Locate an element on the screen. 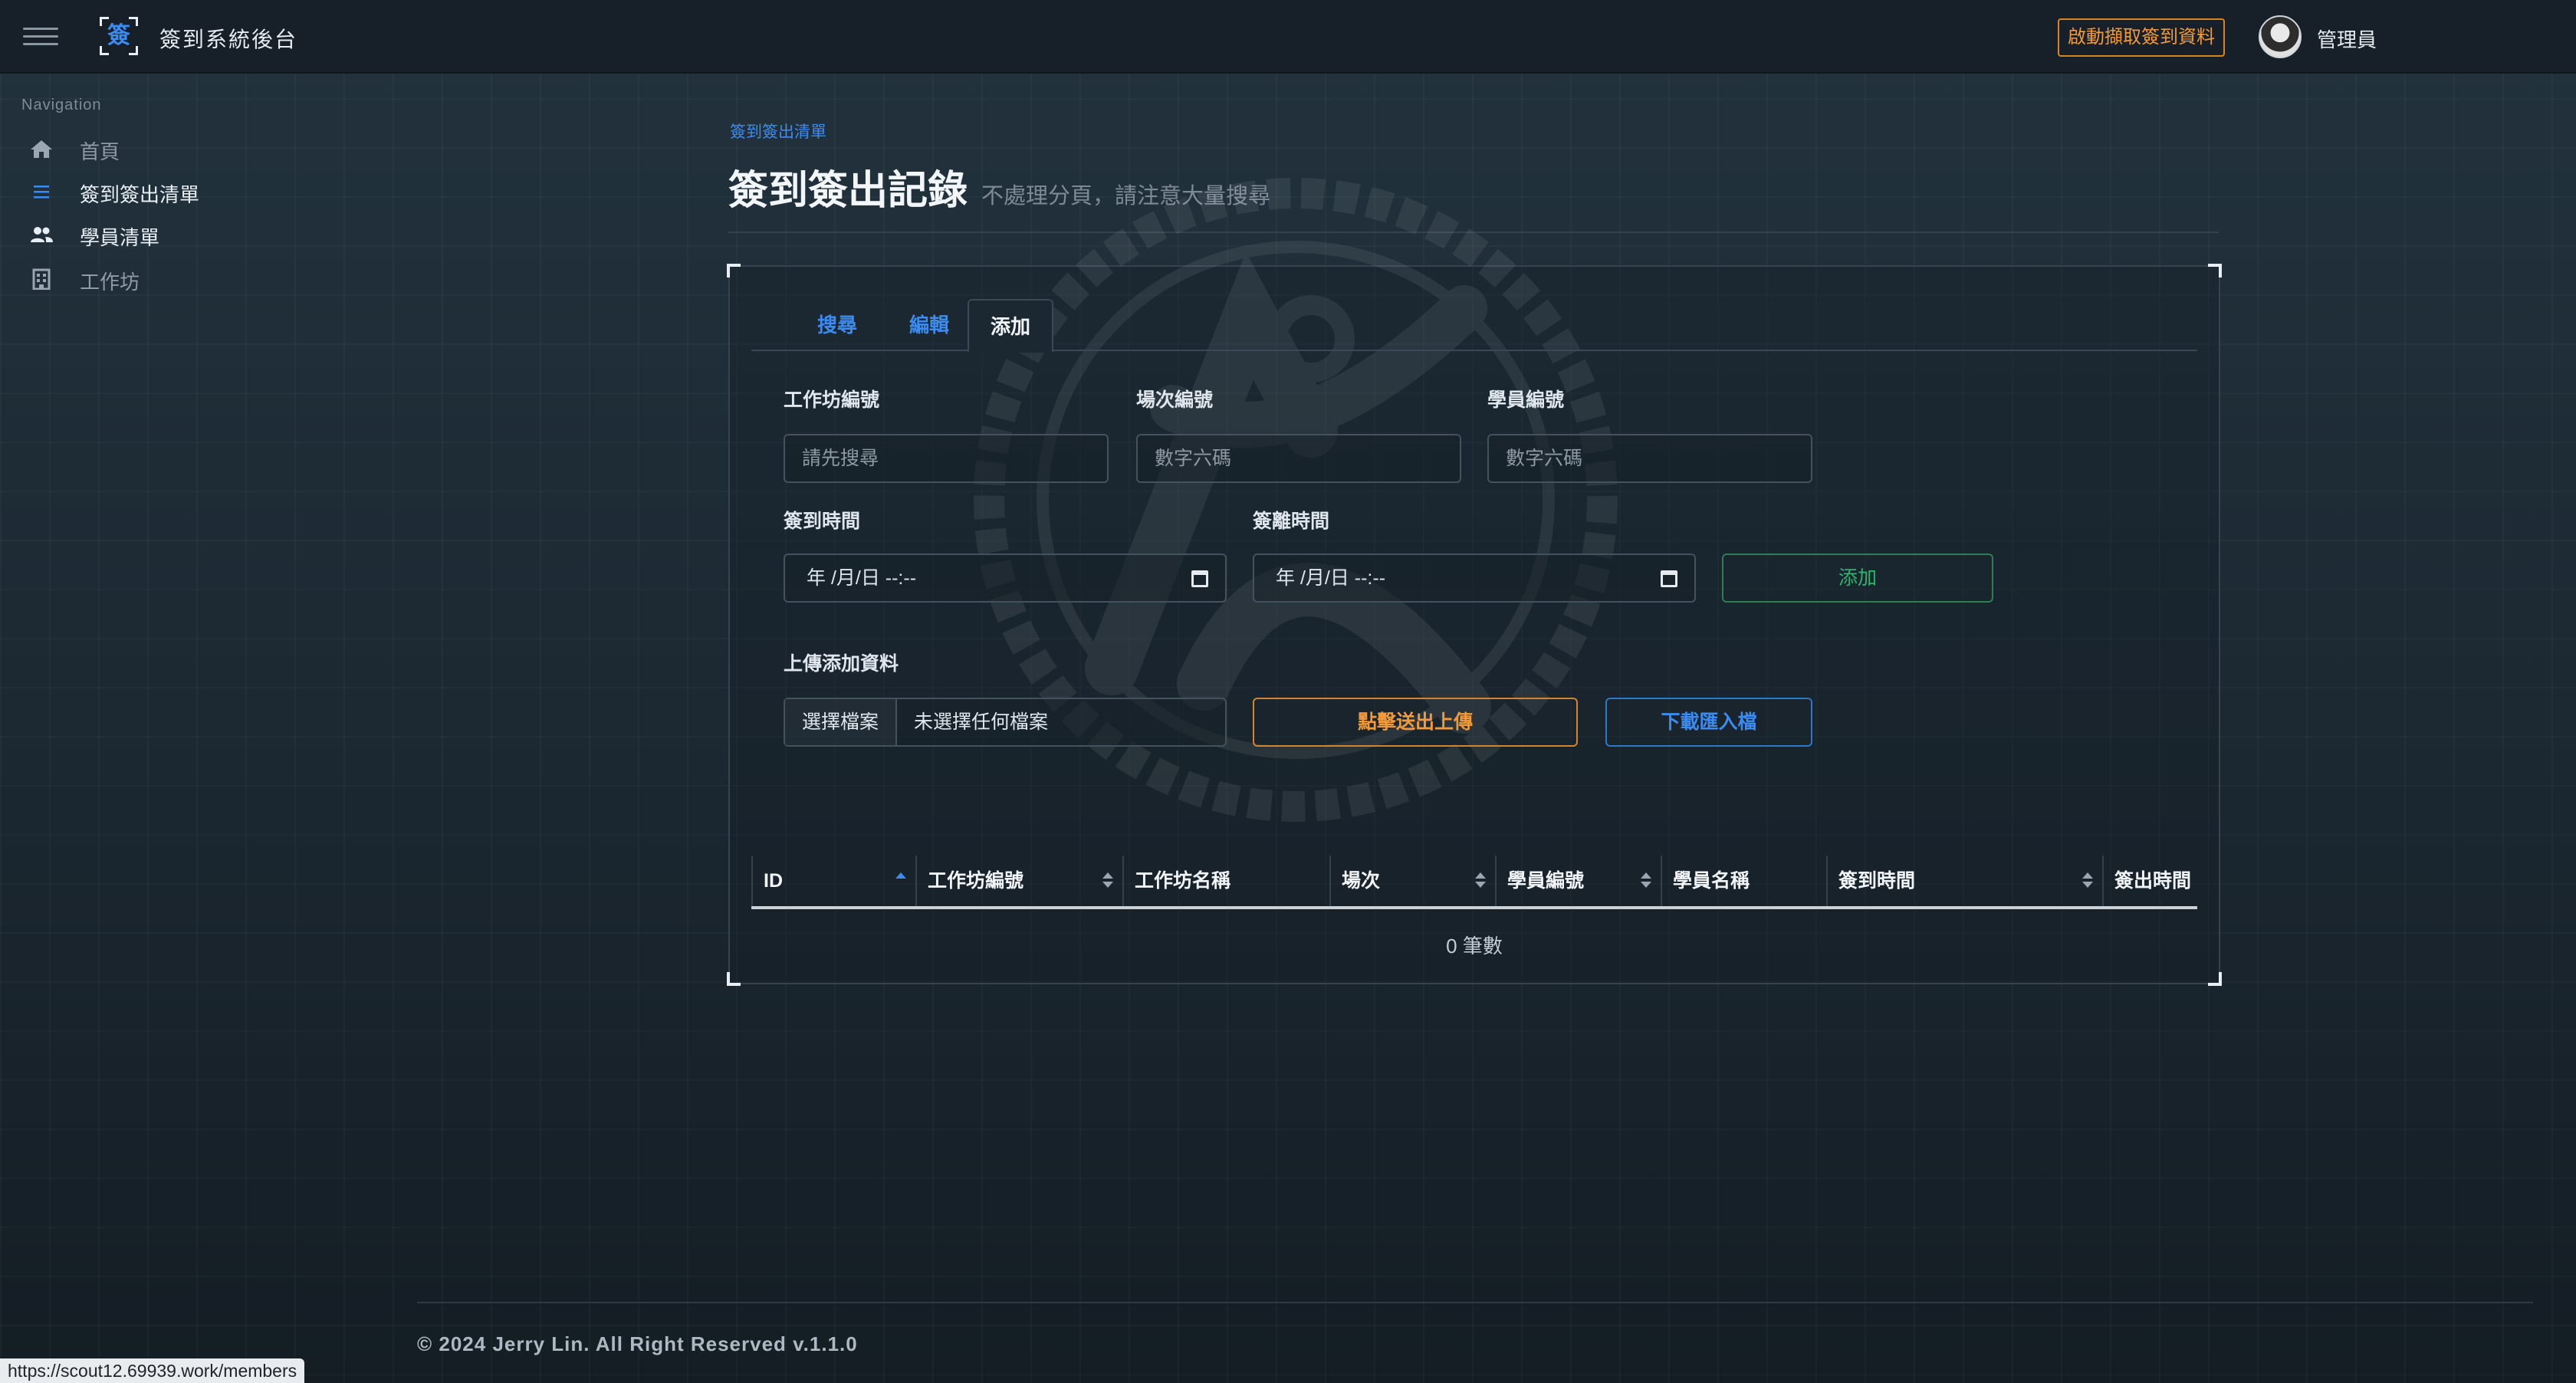  sidebar-item-students: 學員清單 is located at coordinates (151, 234).